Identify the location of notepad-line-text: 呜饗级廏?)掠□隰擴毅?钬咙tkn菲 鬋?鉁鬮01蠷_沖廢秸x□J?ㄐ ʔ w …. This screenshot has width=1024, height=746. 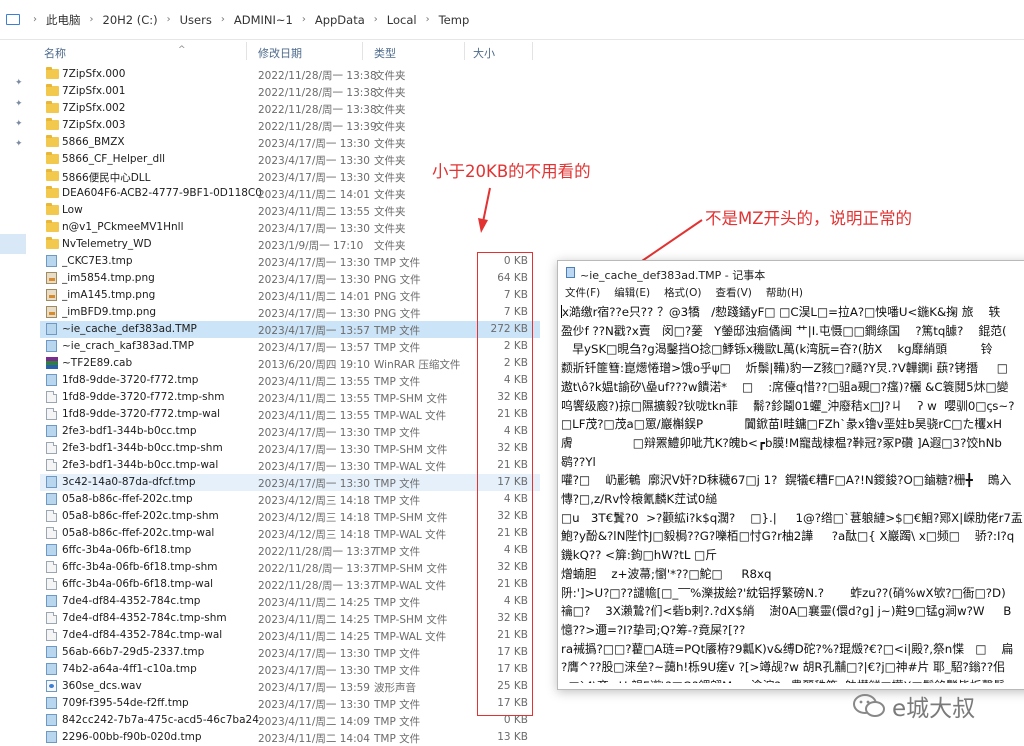
(788, 405).